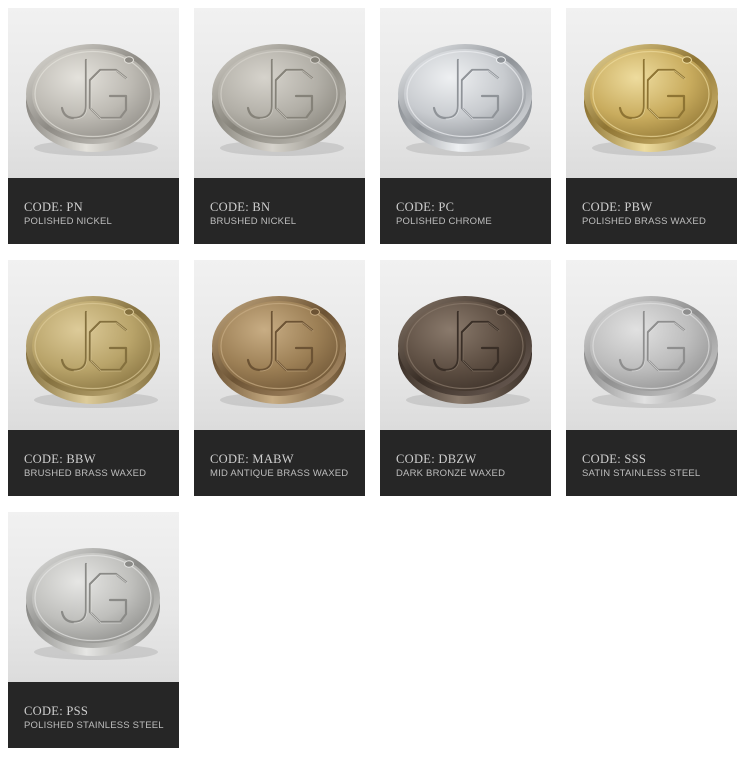 This screenshot has width=740, height=761. Describe the element at coordinates (68, 221) in the screenshot. I see `finish-name: POLISHED NICKEL` at that location.